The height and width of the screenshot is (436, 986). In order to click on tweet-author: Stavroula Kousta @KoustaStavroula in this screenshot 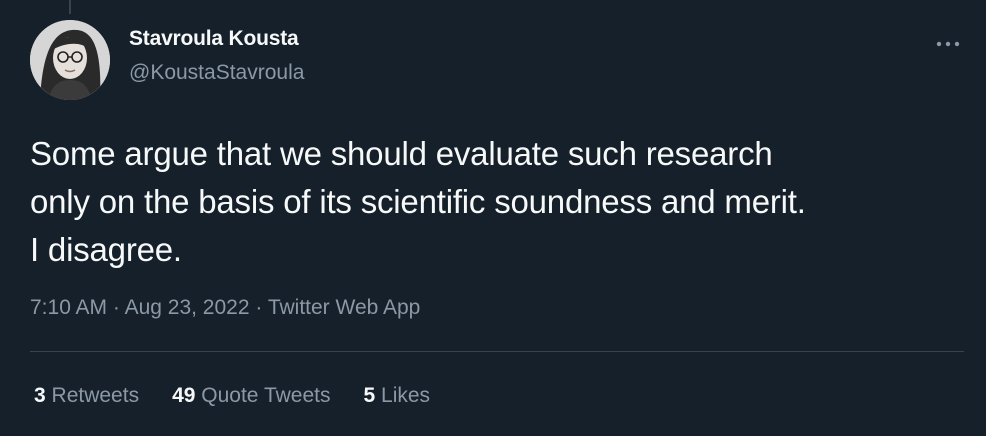, I will do `click(216, 55)`.